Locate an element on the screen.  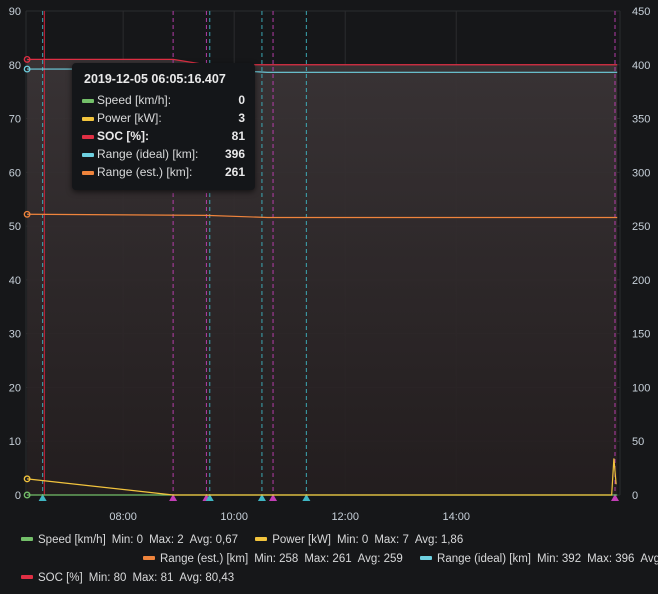
x-tick-label: 10:00 is located at coordinates (234, 515).